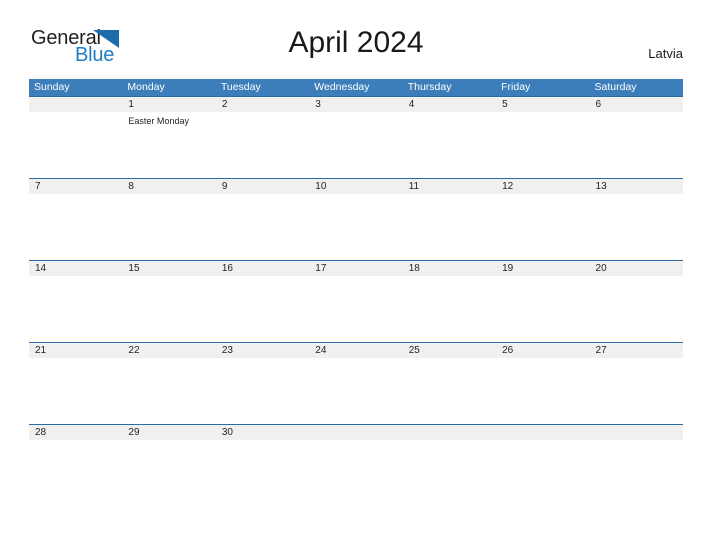 Image resolution: width=712 pixels, height=550 pixels. Describe the element at coordinates (158, 121) in the screenshot. I see `event-label: Easter Monday` at that location.